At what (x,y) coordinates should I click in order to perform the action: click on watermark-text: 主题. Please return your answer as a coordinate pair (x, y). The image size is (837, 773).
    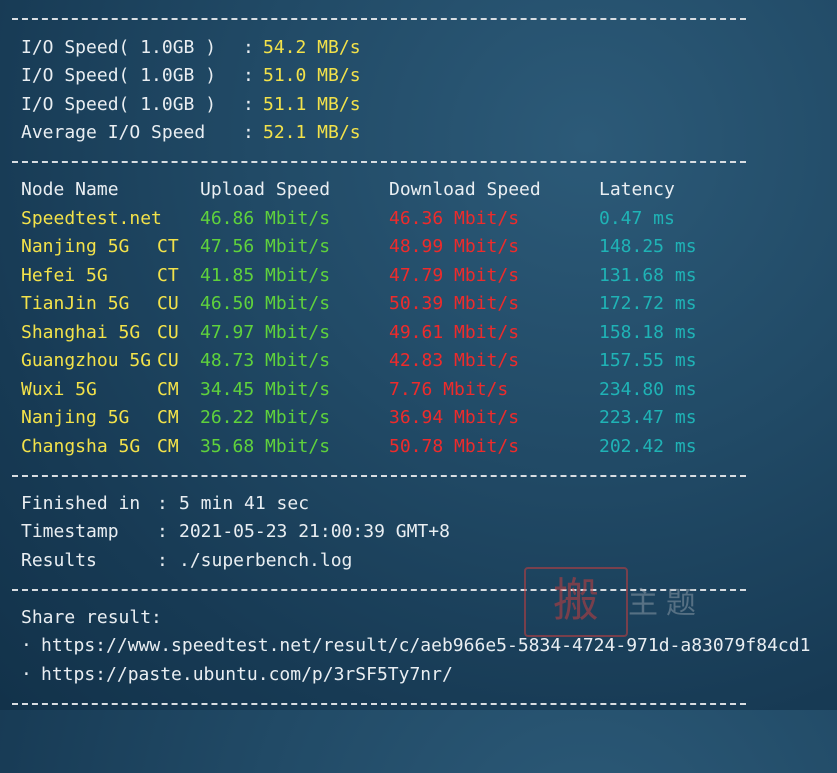
    Looking at the image, I should click on (666, 603).